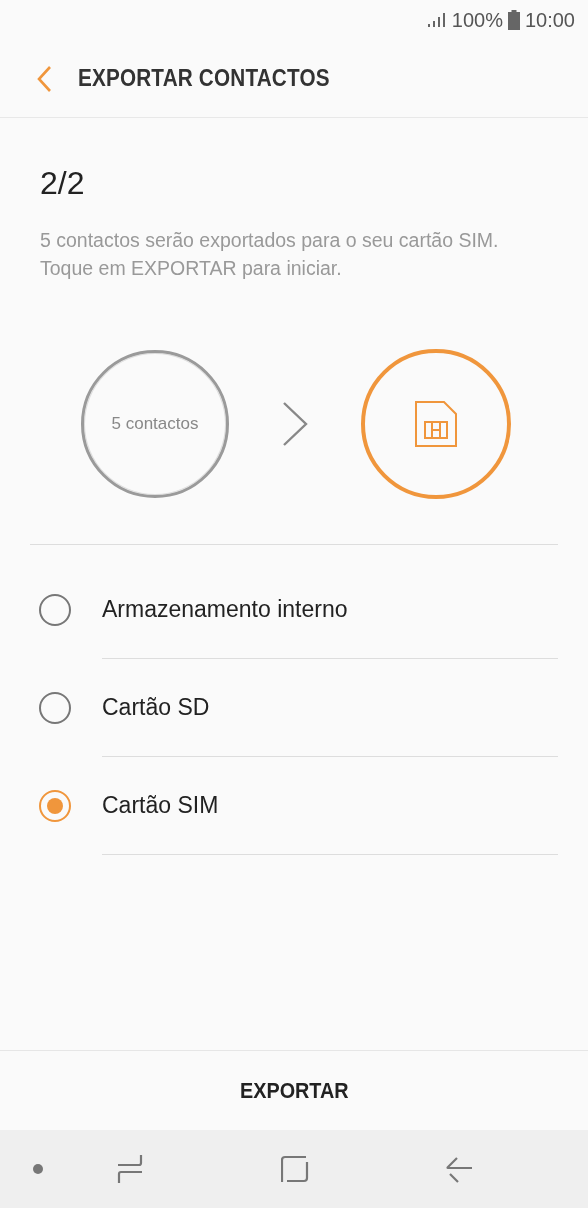  What do you see at coordinates (295, 424) in the screenshot?
I see `chevron-icon` at bounding box center [295, 424].